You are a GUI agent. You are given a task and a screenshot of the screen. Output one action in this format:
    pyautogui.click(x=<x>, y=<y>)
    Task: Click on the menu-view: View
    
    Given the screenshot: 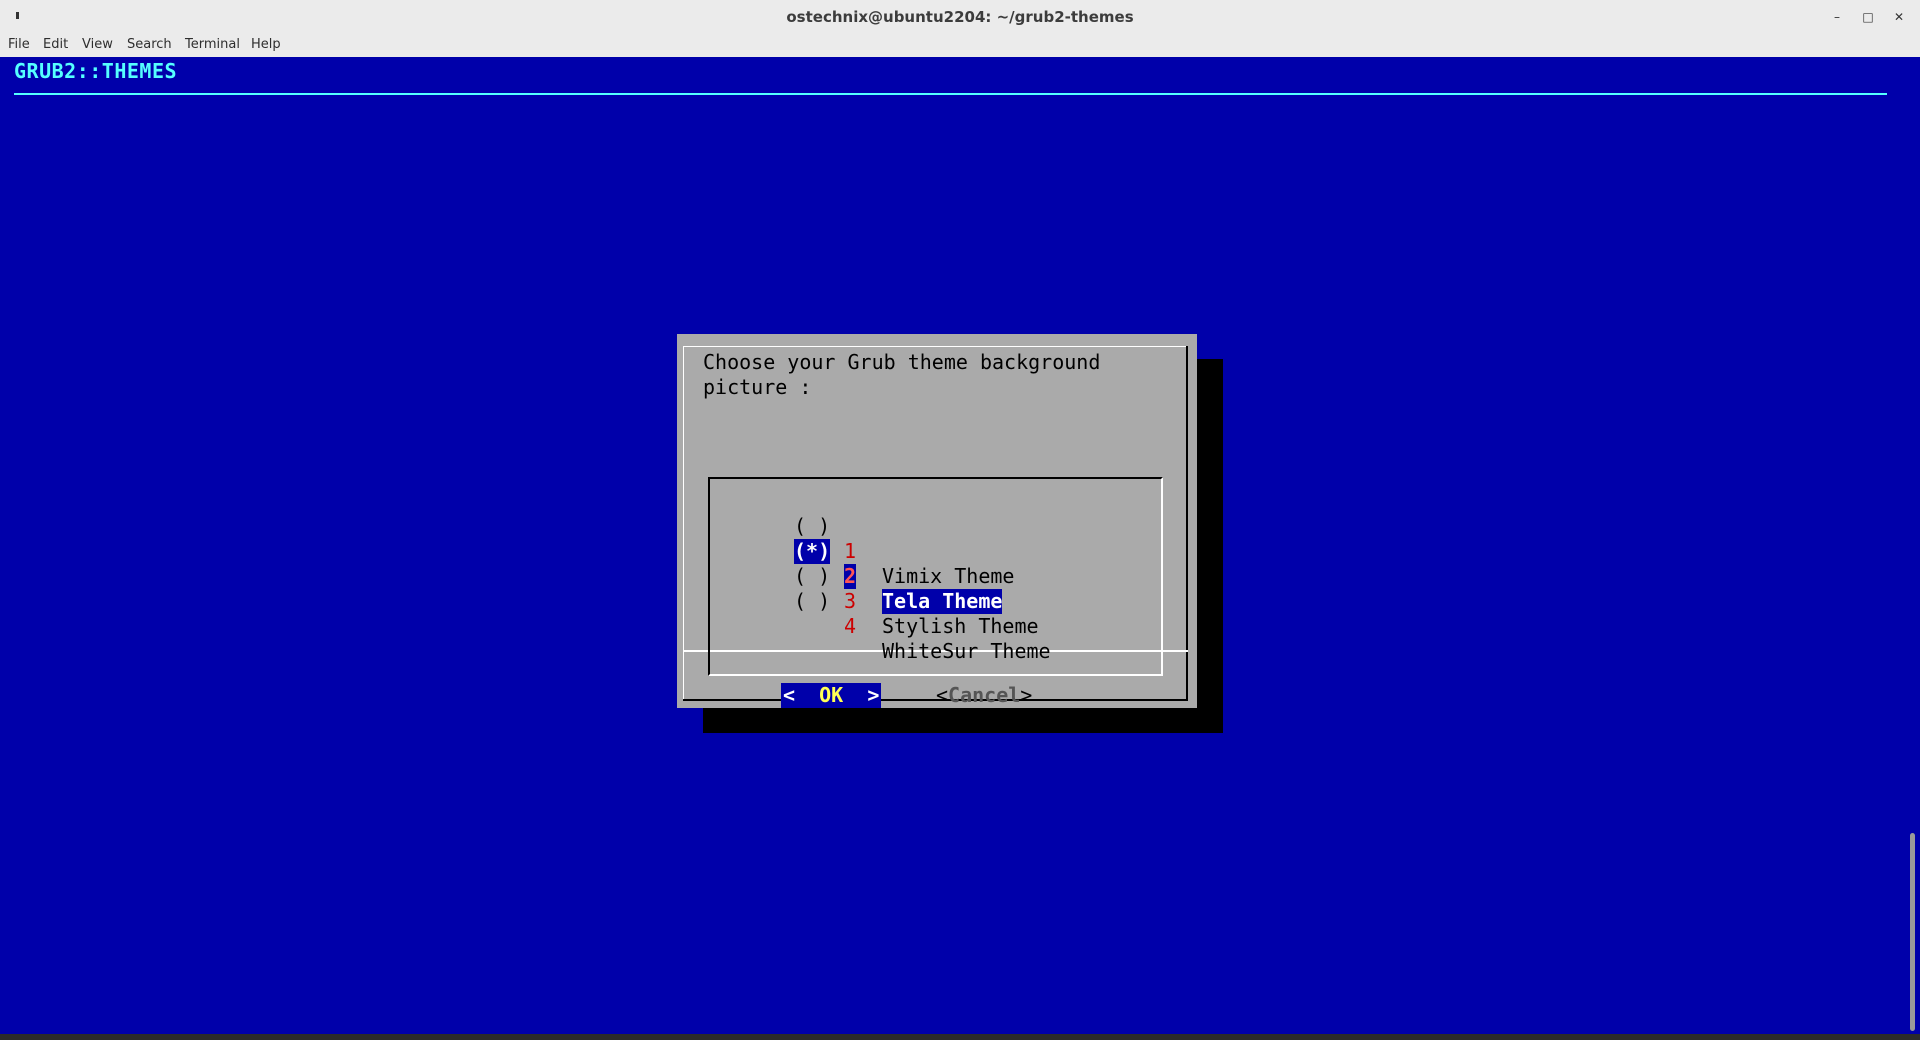 What is the action you would take?
    pyautogui.click(x=97, y=44)
    